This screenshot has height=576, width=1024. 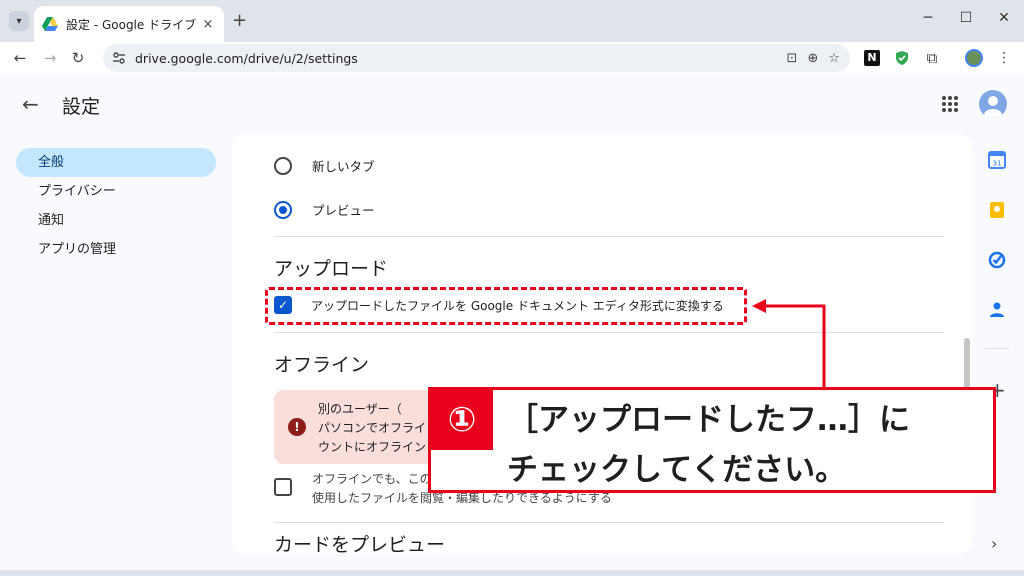 What do you see at coordinates (343, 166) in the screenshot?
I see `radio-new-tab-label: 新しいタブ` at bounding box center [343, 166].